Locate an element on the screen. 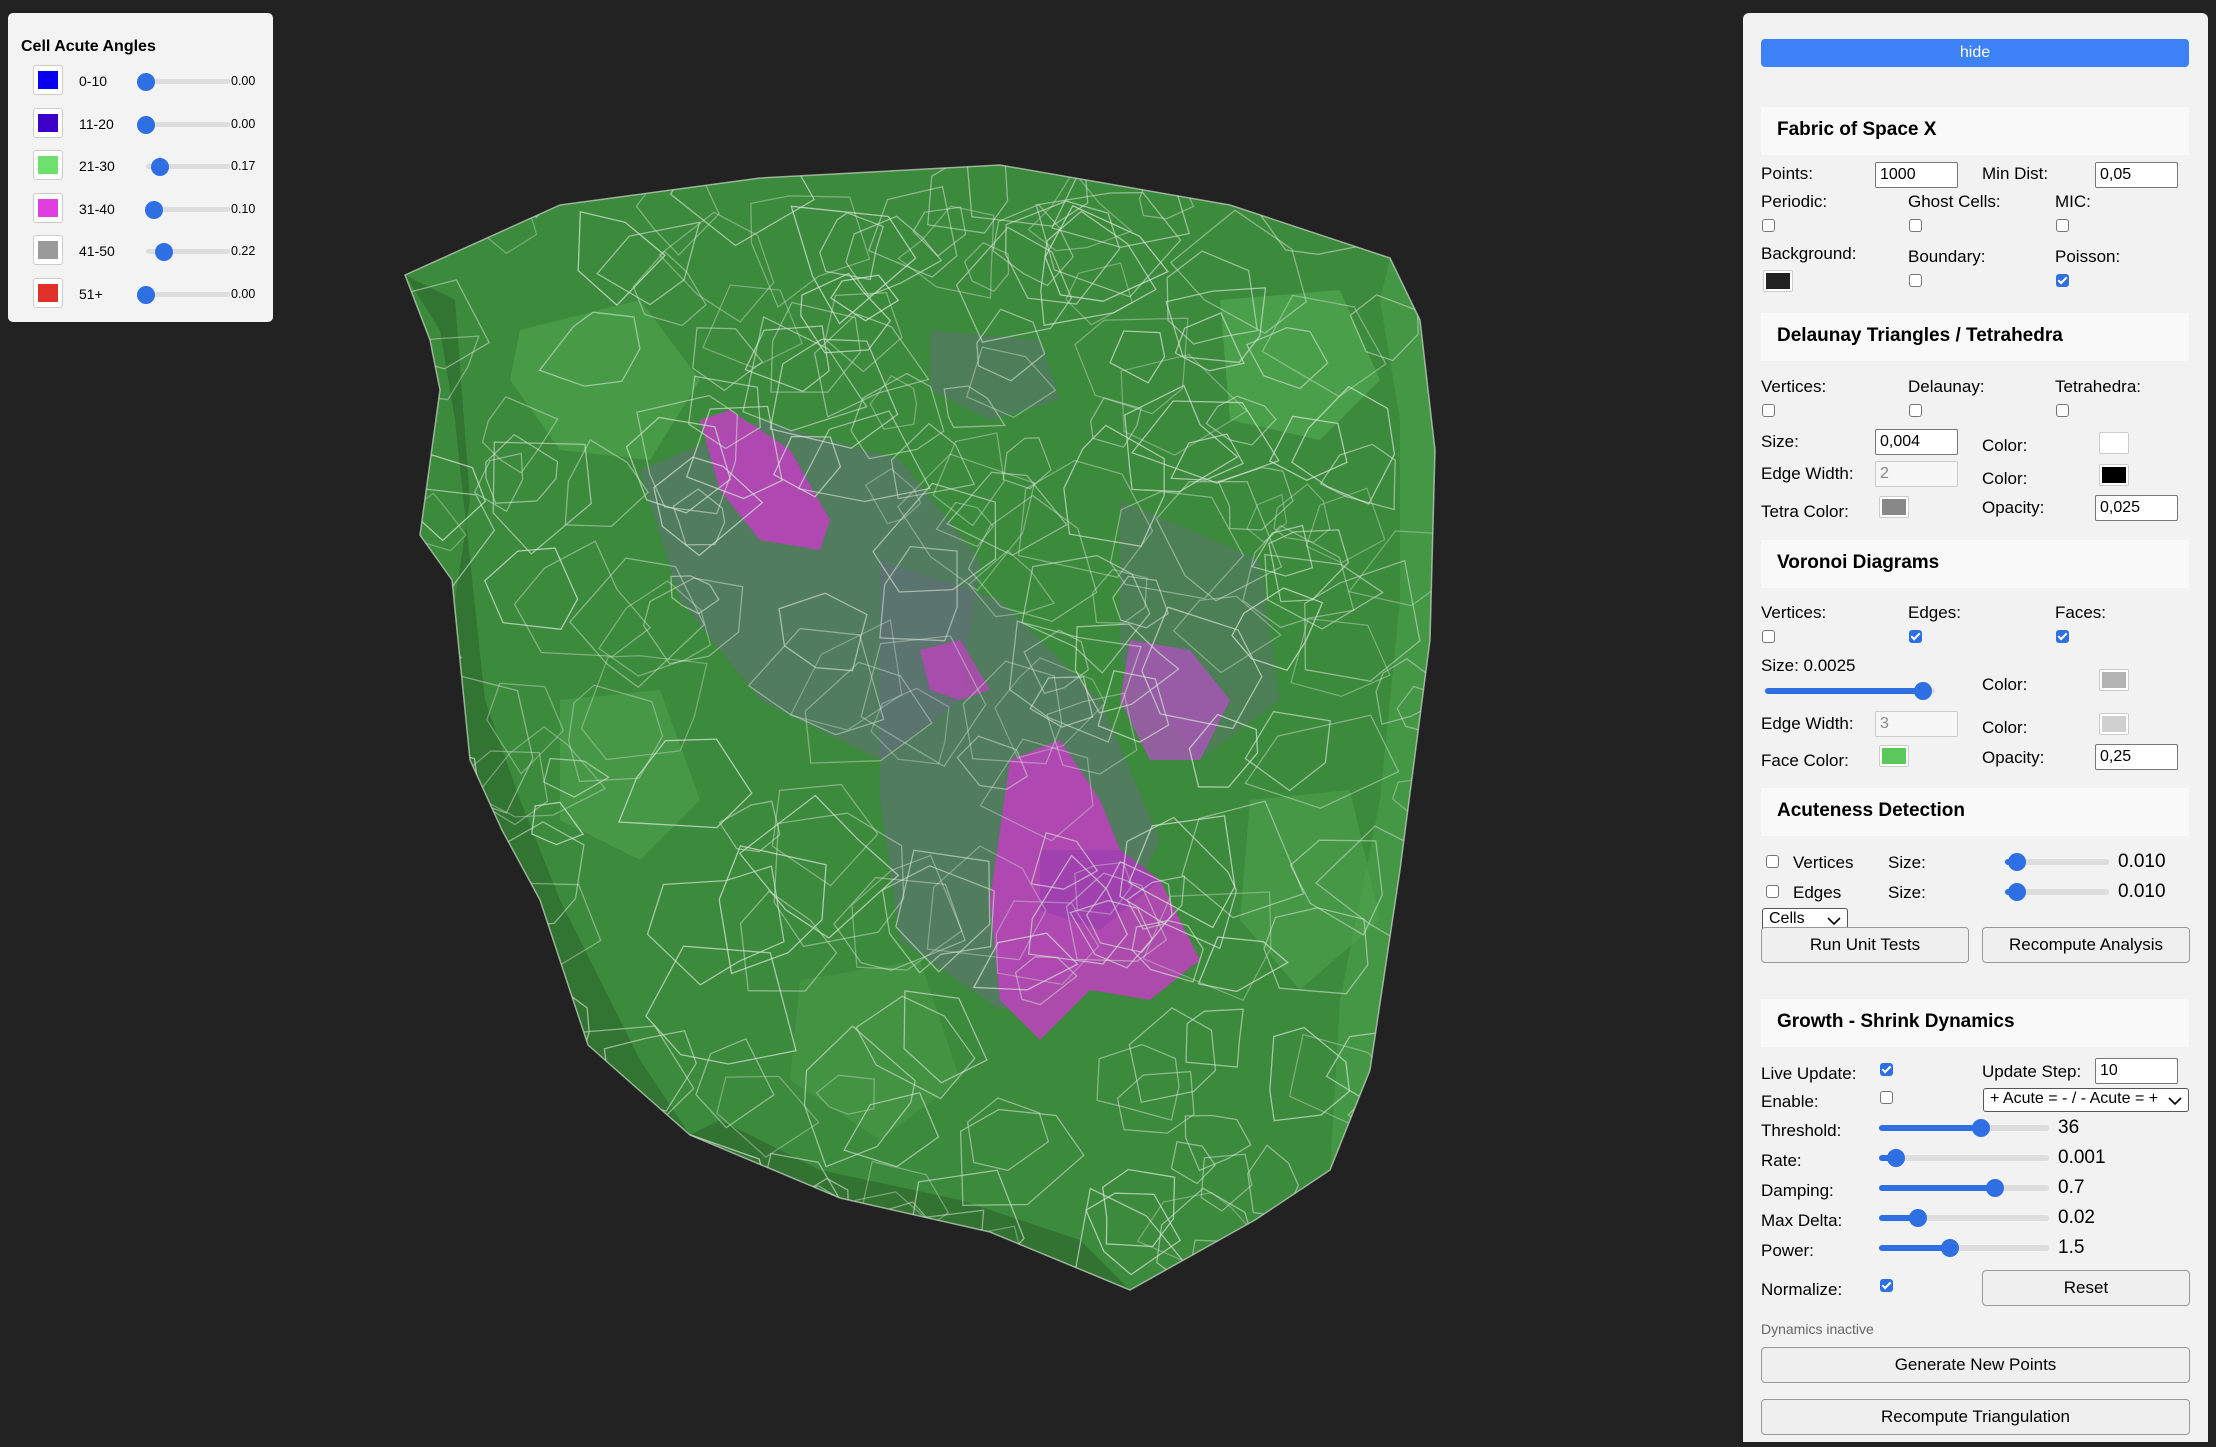 This screenshot has width=2216, height=1447. voronoi-color2-label: Color: is located at coordinates (2005, 727).